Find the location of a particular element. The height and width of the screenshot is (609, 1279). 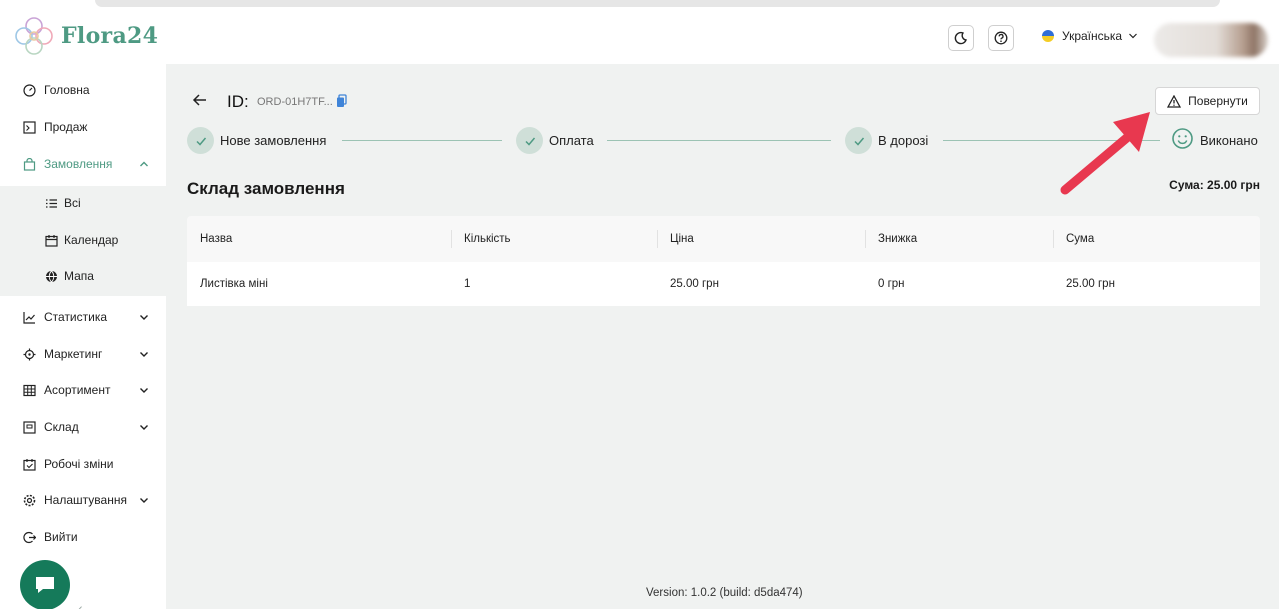

gear-icon is located at coordinates (29, 500).